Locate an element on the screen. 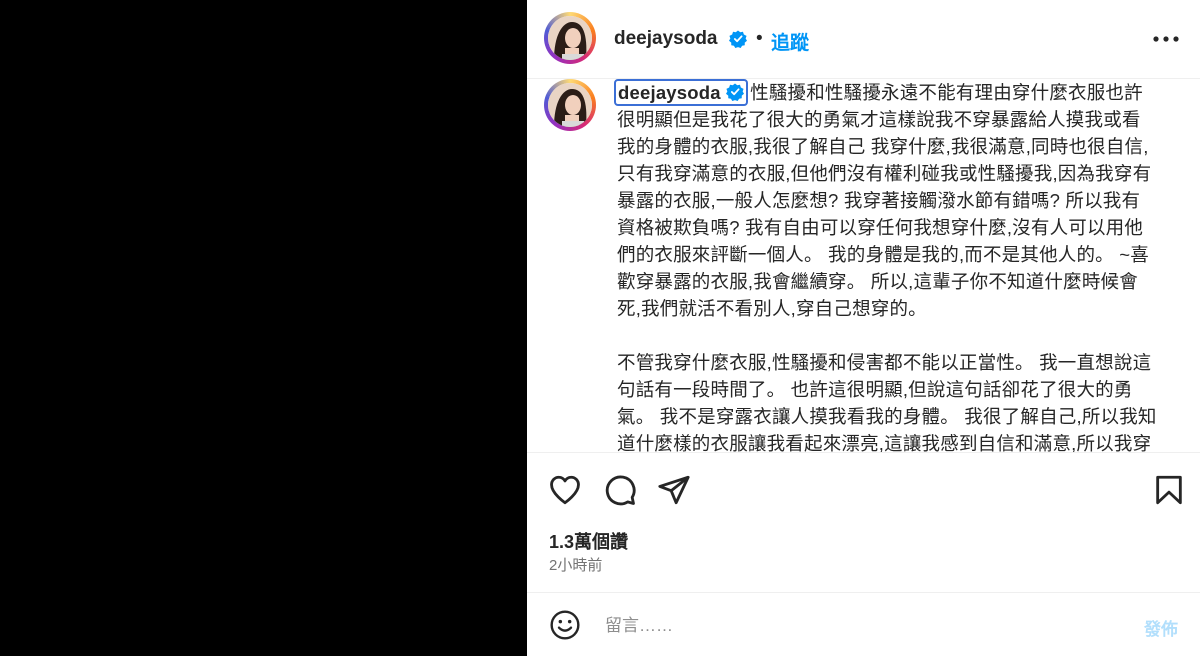 This screenshot has width=1200, height=657. author-username: deejaysoda is located at coordinates (666, 39).